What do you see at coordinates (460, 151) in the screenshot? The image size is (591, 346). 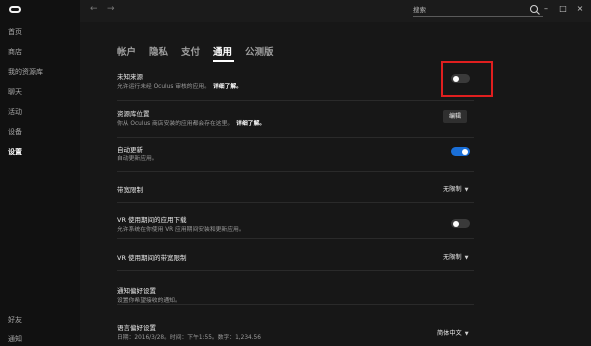 I see `auto-update-toggle` at bounding box center [460, 151].